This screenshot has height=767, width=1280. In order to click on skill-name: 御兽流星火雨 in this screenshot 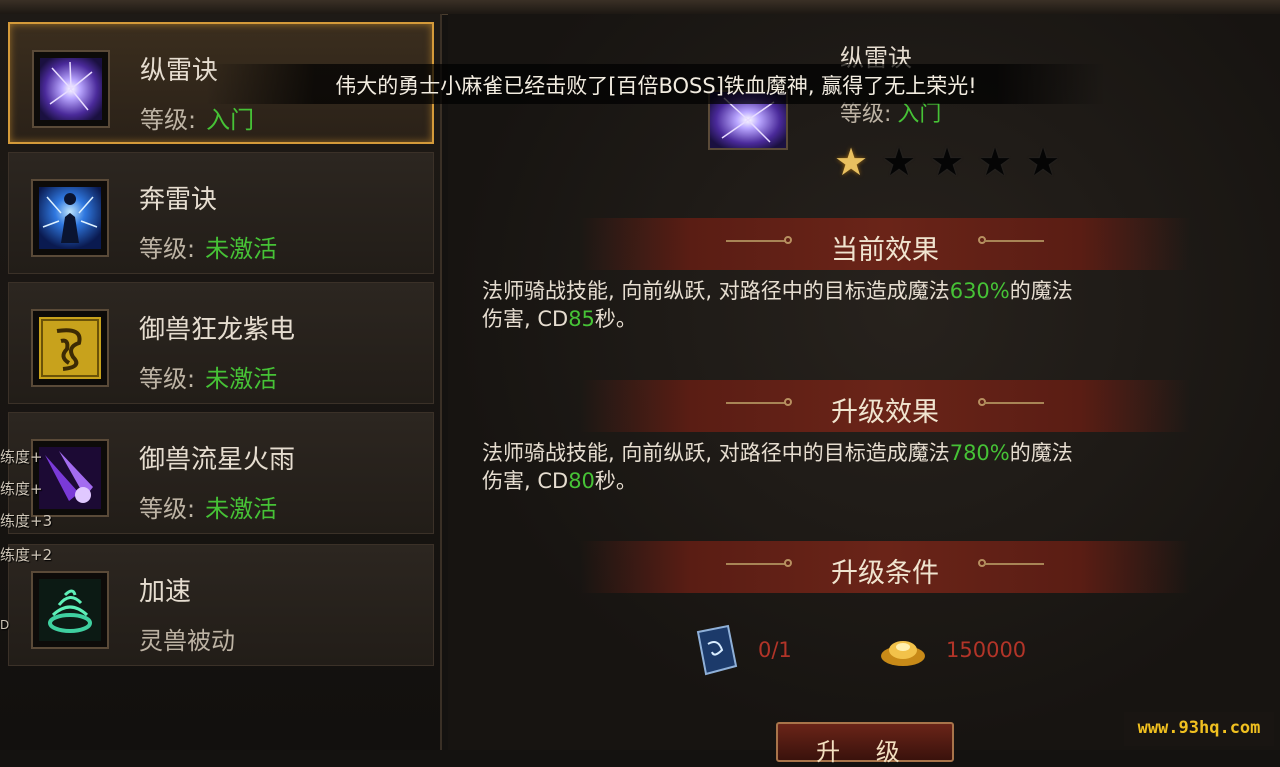, I will do `click(217, 460)`.